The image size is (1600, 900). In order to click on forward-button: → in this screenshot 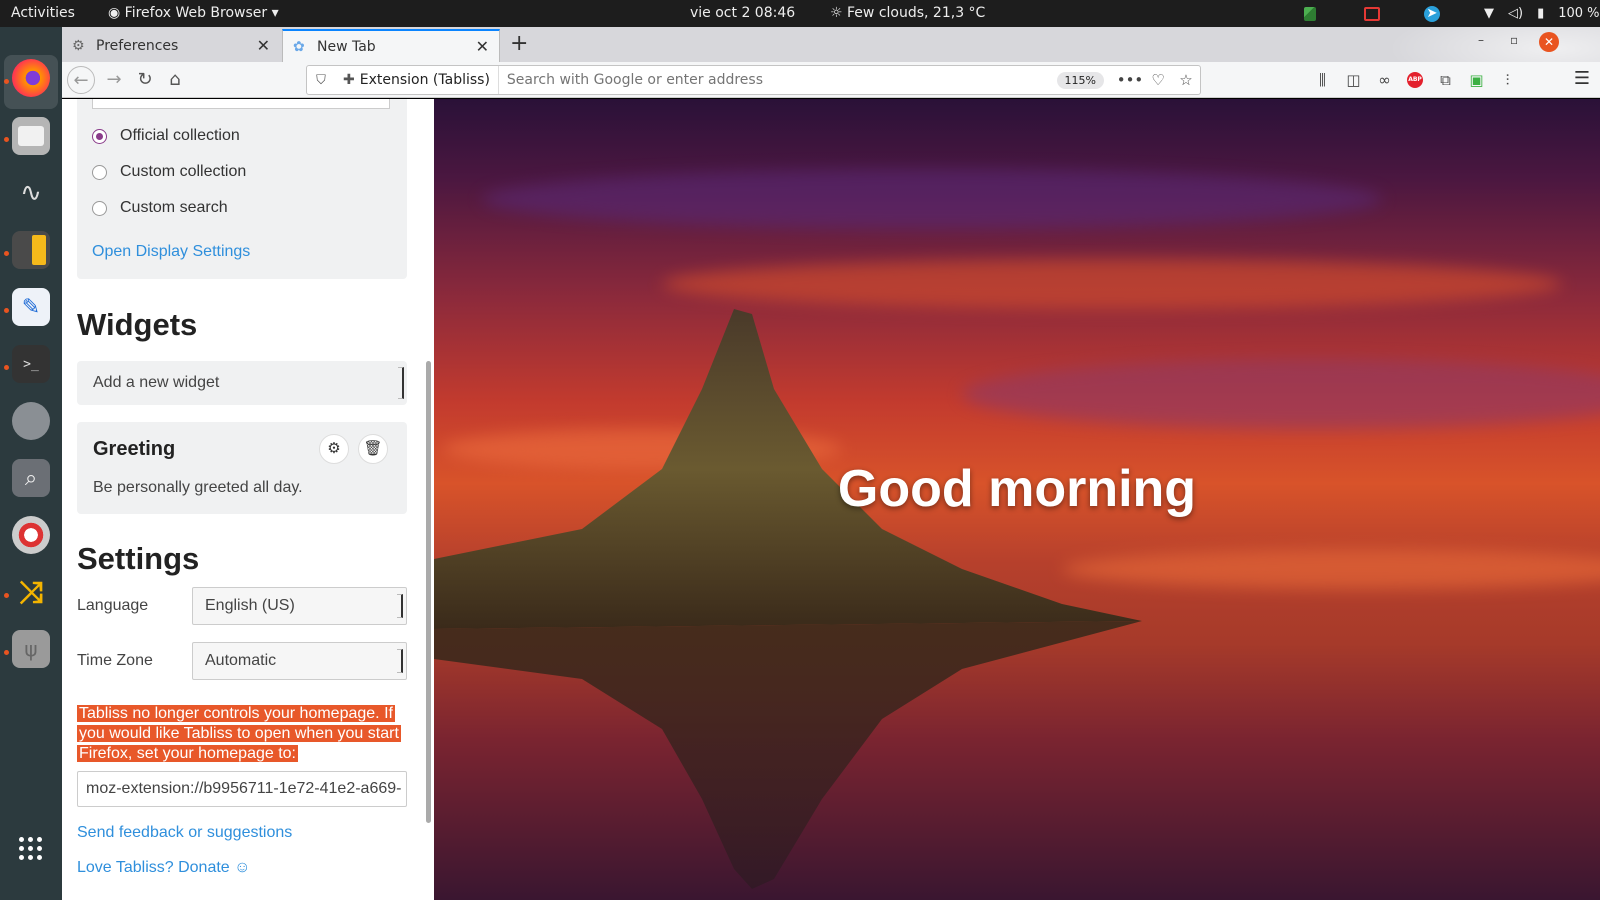, I will do `click(114, 80)`.